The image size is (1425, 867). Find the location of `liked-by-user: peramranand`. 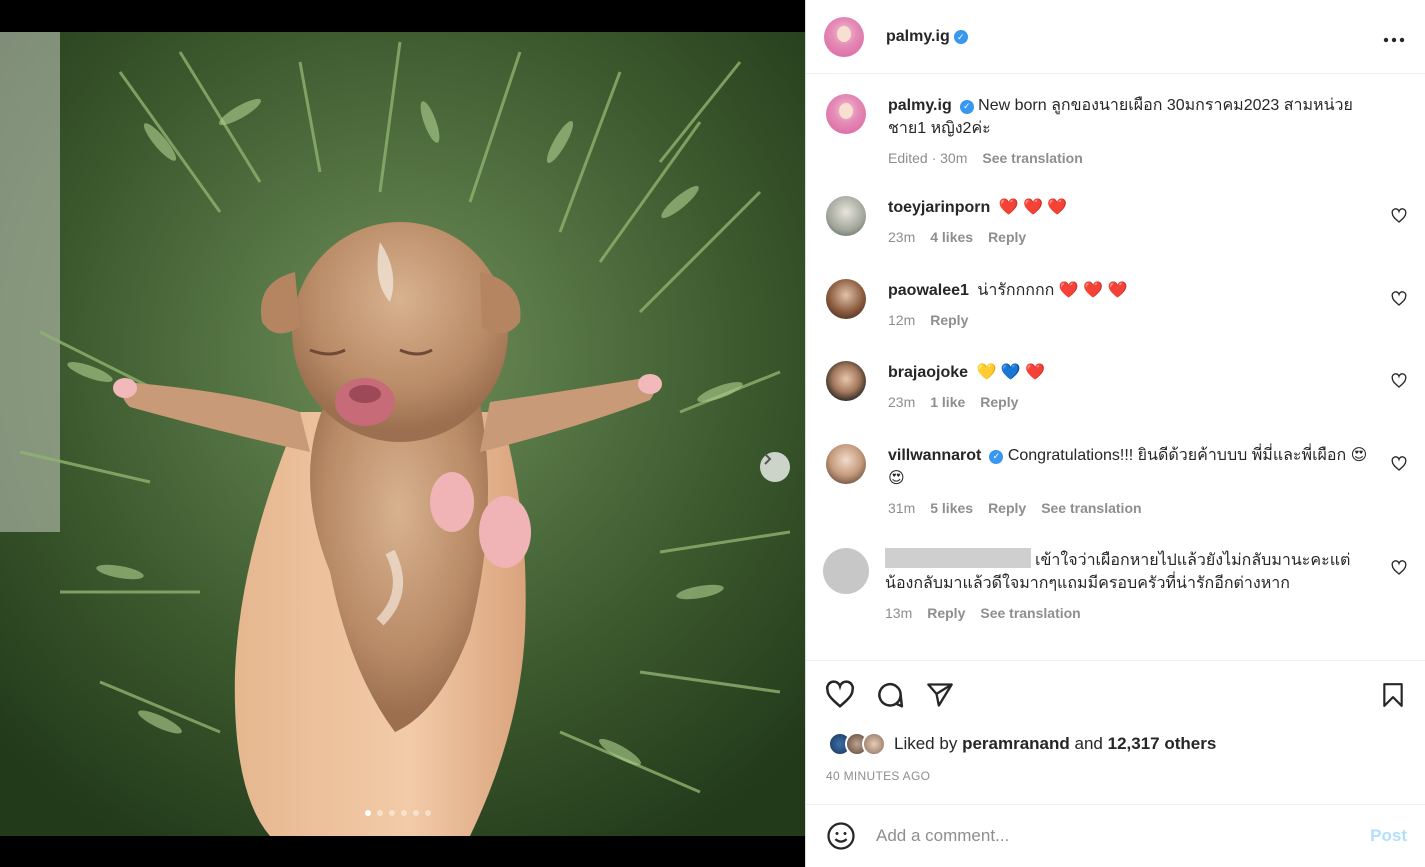

liked-by-user: peramranand is located at coordinates (1016, 744).